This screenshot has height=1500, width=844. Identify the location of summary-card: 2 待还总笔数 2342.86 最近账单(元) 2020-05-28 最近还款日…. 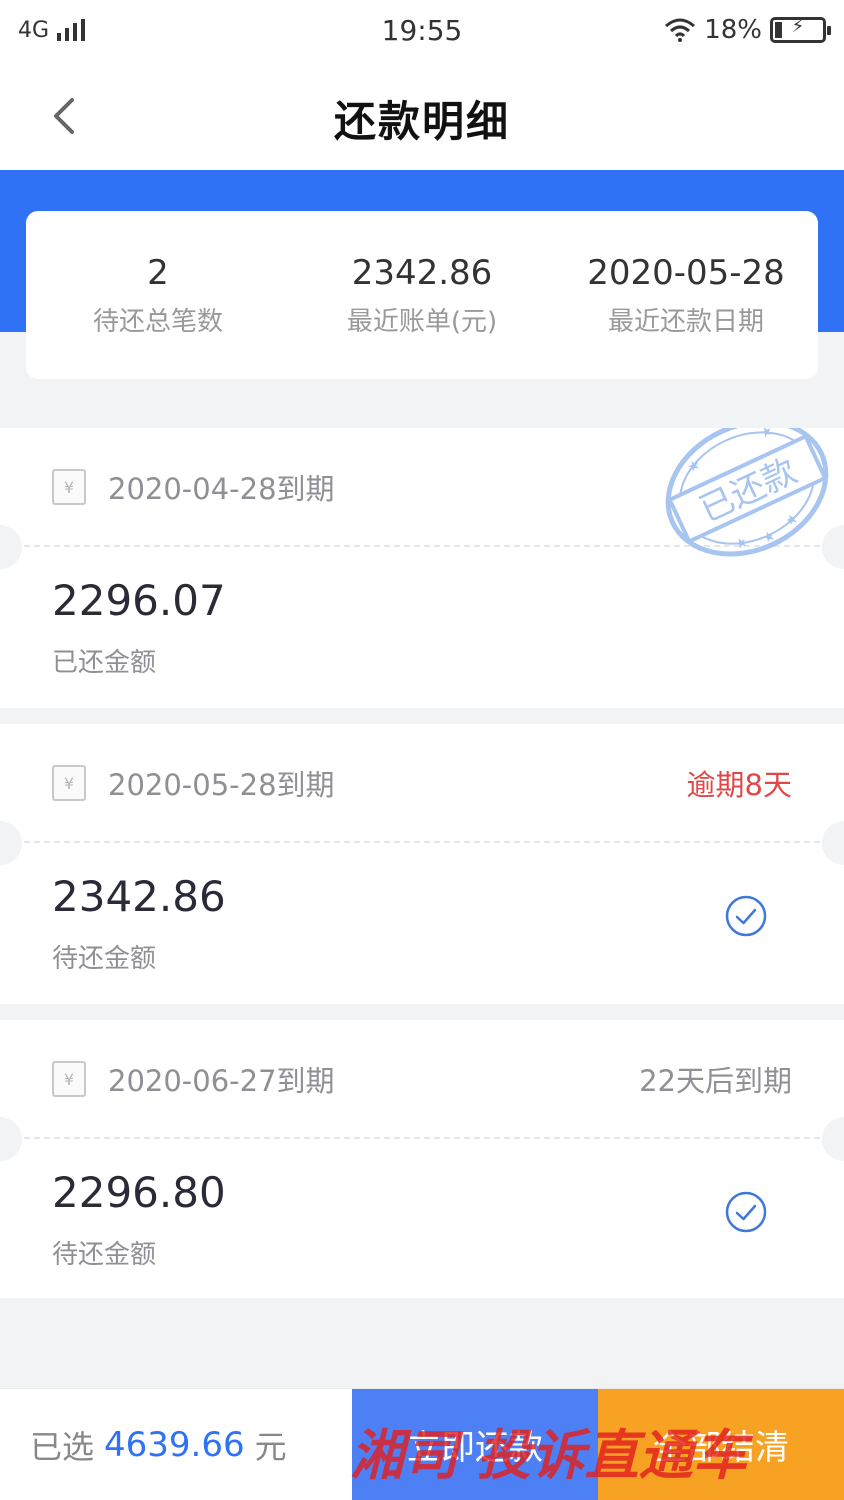
(422, 295).